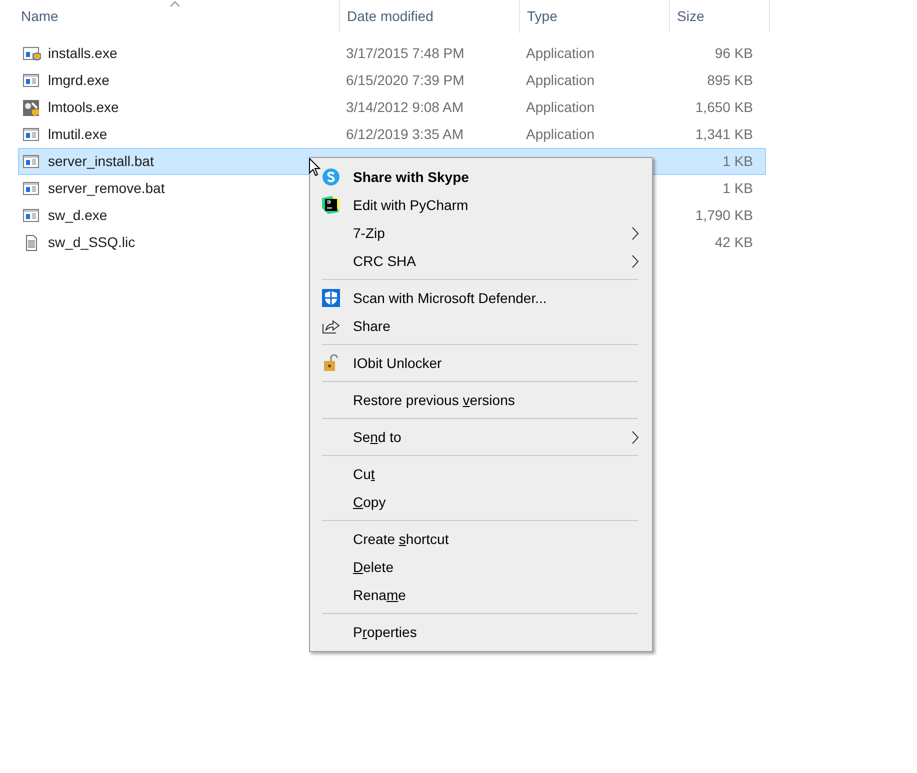 The height and width of the screenshot is (773, 917). I want to click on date-cell: 3/17/2015 7:48 PM, so click(405, 53).